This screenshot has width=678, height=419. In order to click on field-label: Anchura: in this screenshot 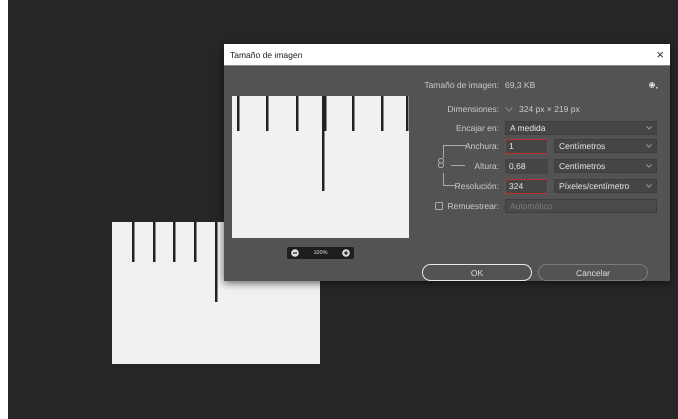, I will do `click(481, 146)`.